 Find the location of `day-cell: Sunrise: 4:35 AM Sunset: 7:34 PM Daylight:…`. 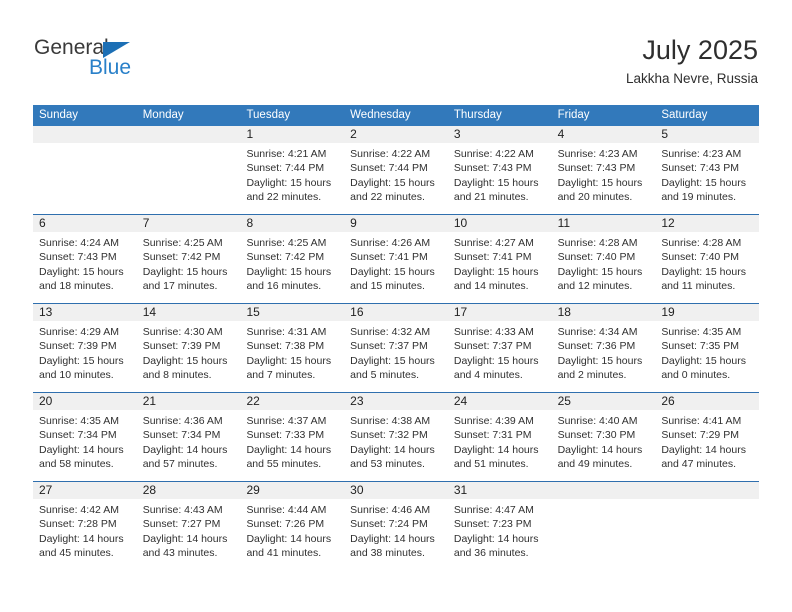

day-cell: Sunrise: 4:35 AM Sunset: 7:34 PM Daylight:… is located at coordinates (85, 445).